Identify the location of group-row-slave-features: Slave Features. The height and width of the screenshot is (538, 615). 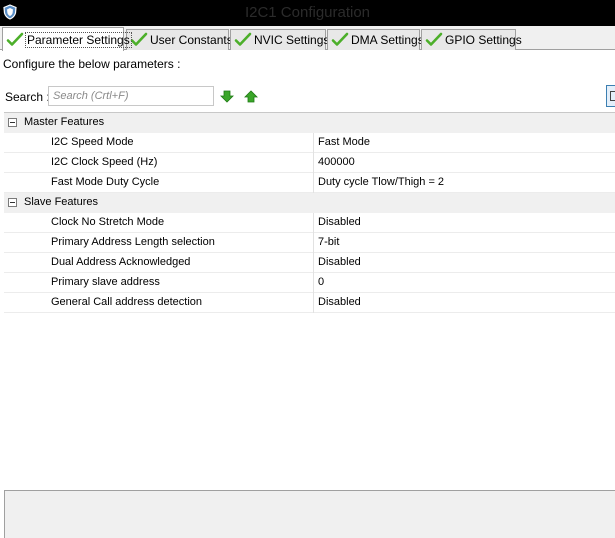
(309, 203).